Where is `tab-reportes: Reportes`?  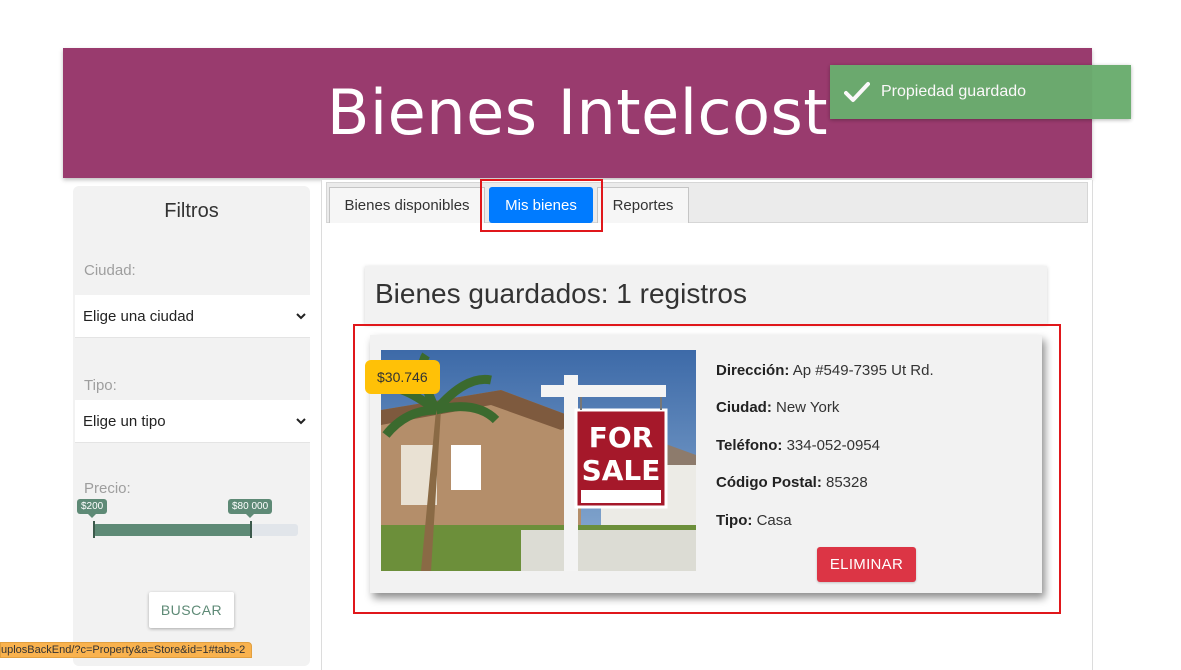
tab-reportes: Reportes is located at coordinates (643, 205).